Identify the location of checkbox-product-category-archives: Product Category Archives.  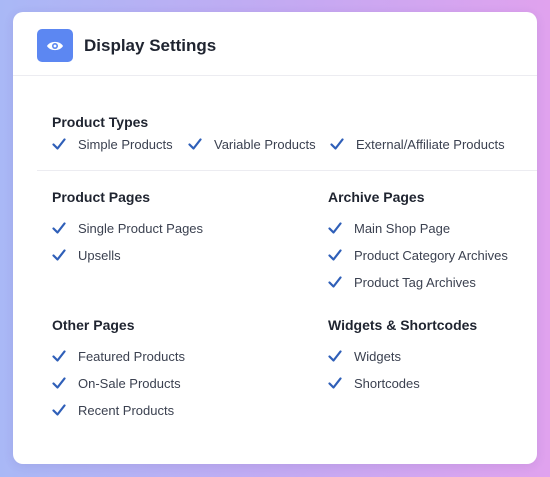
(418, 255).